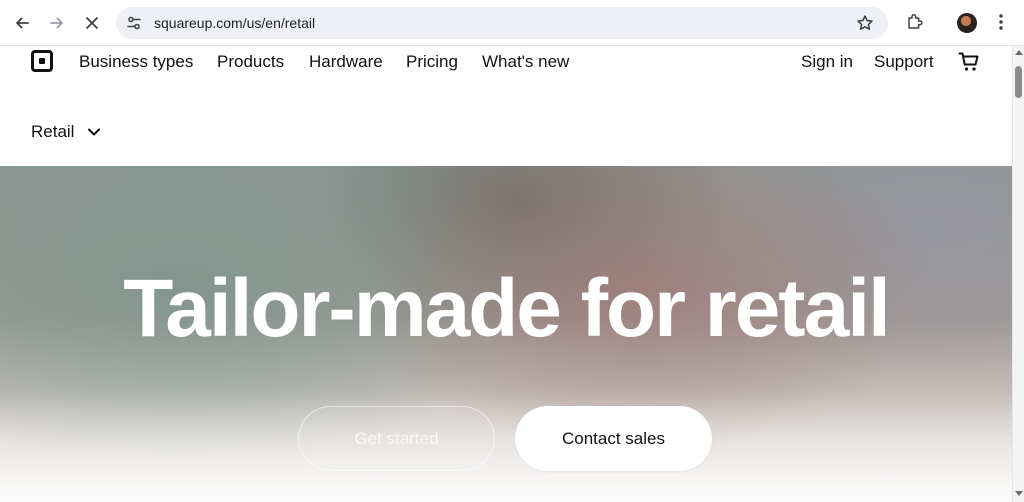  I want to click on scroll-down-arrow-icon, so click(1019, 493).